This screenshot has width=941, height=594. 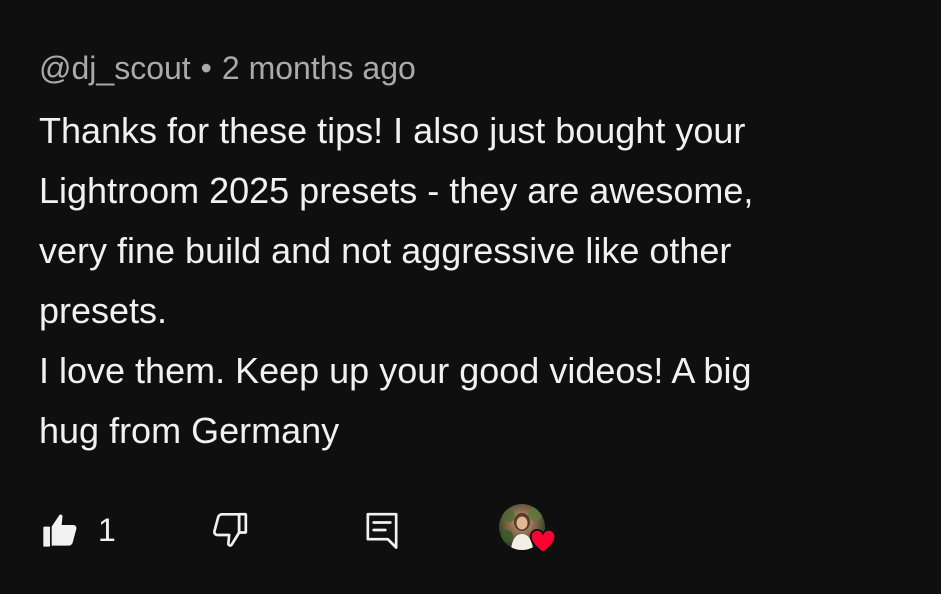 What do you see at coordinates (479, 68) in the screenshot?
I see `comment-header: @dj_scout • 2 months ago` at bounding box center [479, 68].